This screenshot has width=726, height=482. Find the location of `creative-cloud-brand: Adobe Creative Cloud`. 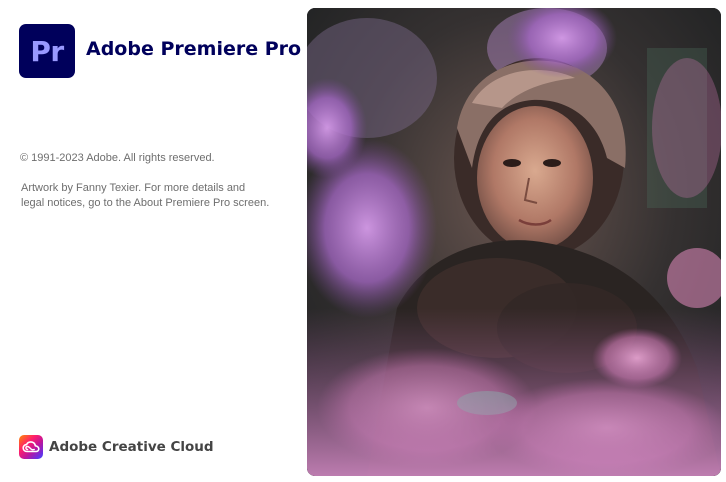

creative-cloud-brand: Adobe Creative Cloud is located at coordinates (116, 447).